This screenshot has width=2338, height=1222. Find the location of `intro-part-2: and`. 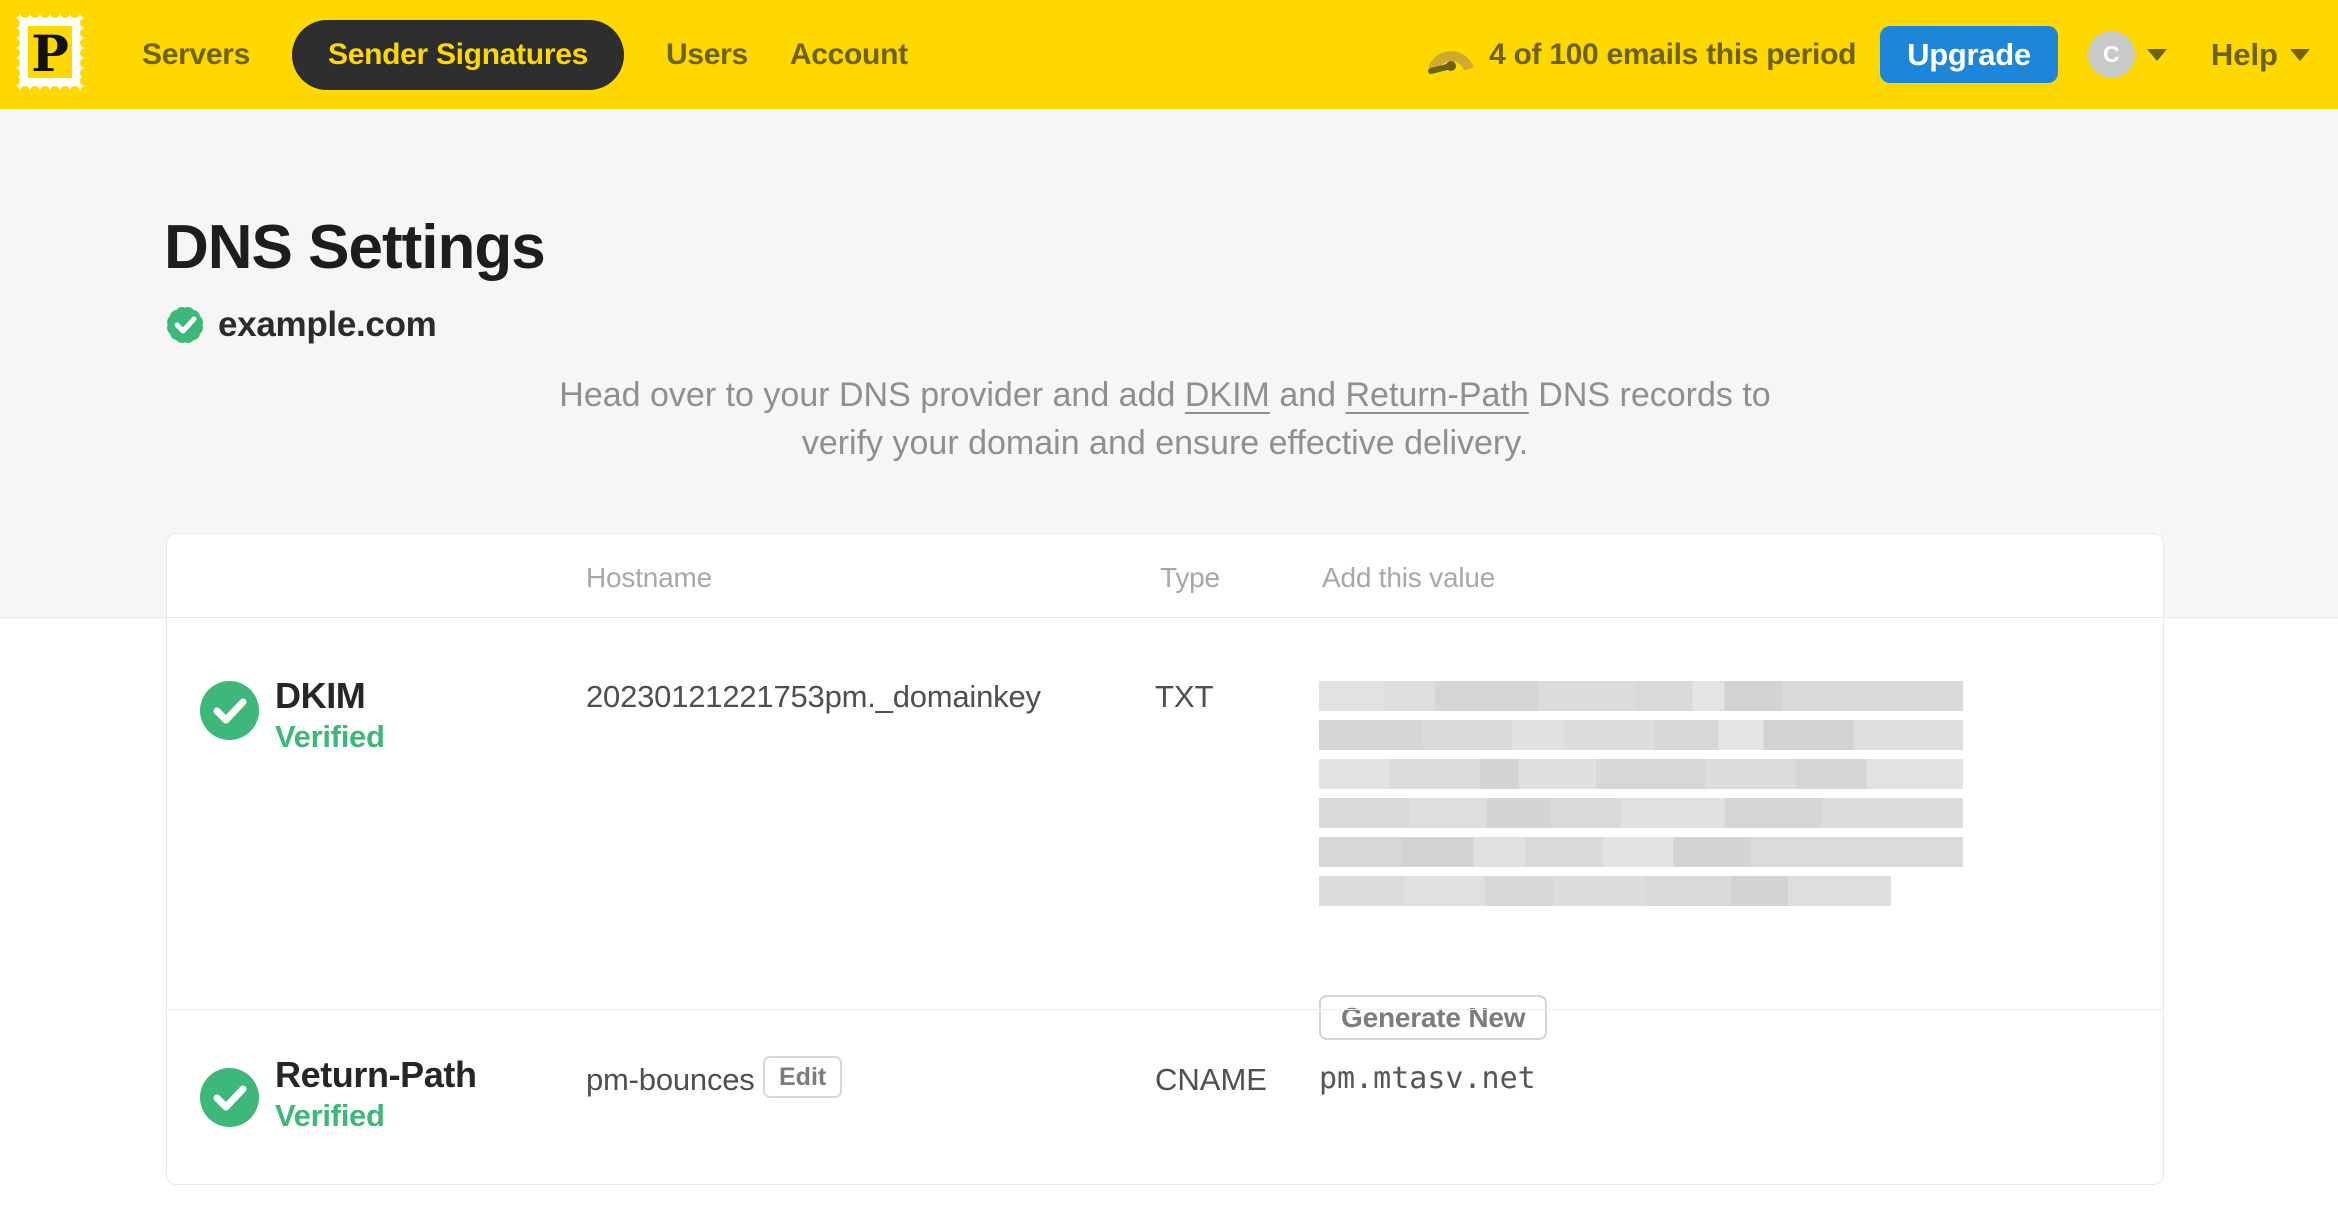

intro-part-2: and is located at coordinates (1307, 395).